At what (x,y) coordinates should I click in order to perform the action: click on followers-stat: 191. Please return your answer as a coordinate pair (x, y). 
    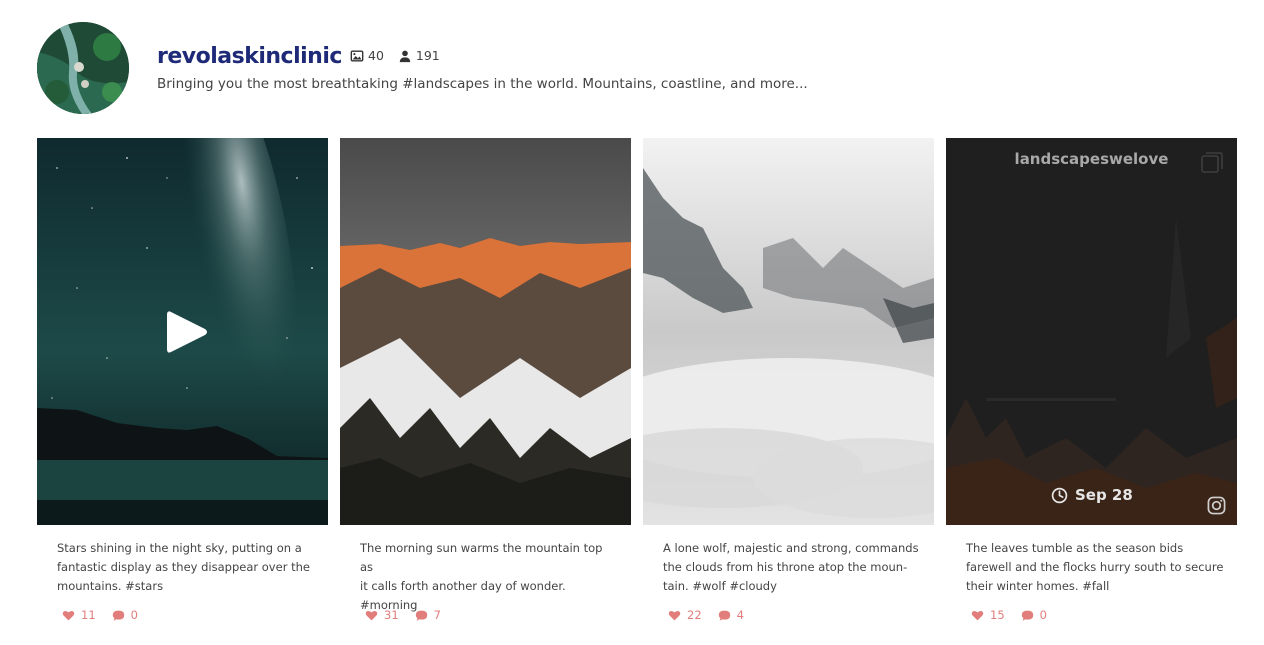
    Looking at the image, I should click on (419, 55).